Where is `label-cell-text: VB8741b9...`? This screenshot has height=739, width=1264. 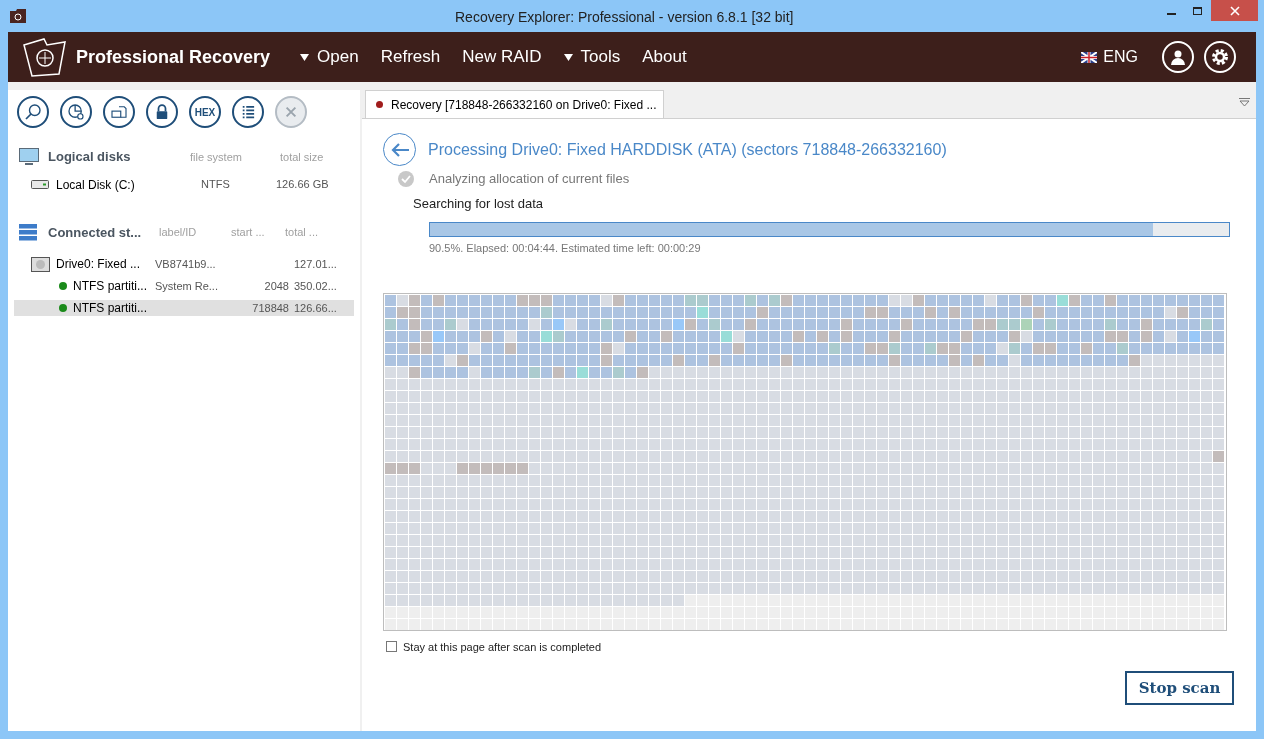 label-cell-text: VB8741b9... is located at coordinates (186, 264).